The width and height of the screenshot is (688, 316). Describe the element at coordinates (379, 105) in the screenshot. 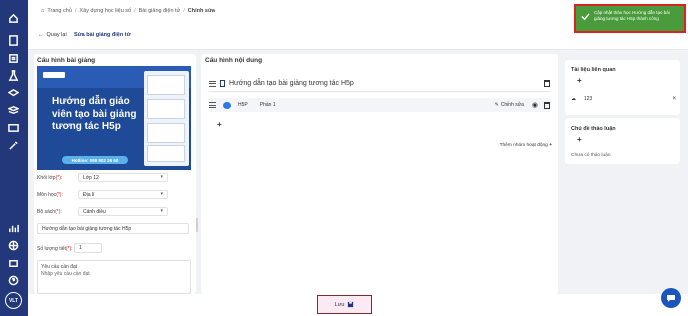

I see `activity-row: H5P Phần 1 ✎ Chỉnh sửa ◉` at that location.